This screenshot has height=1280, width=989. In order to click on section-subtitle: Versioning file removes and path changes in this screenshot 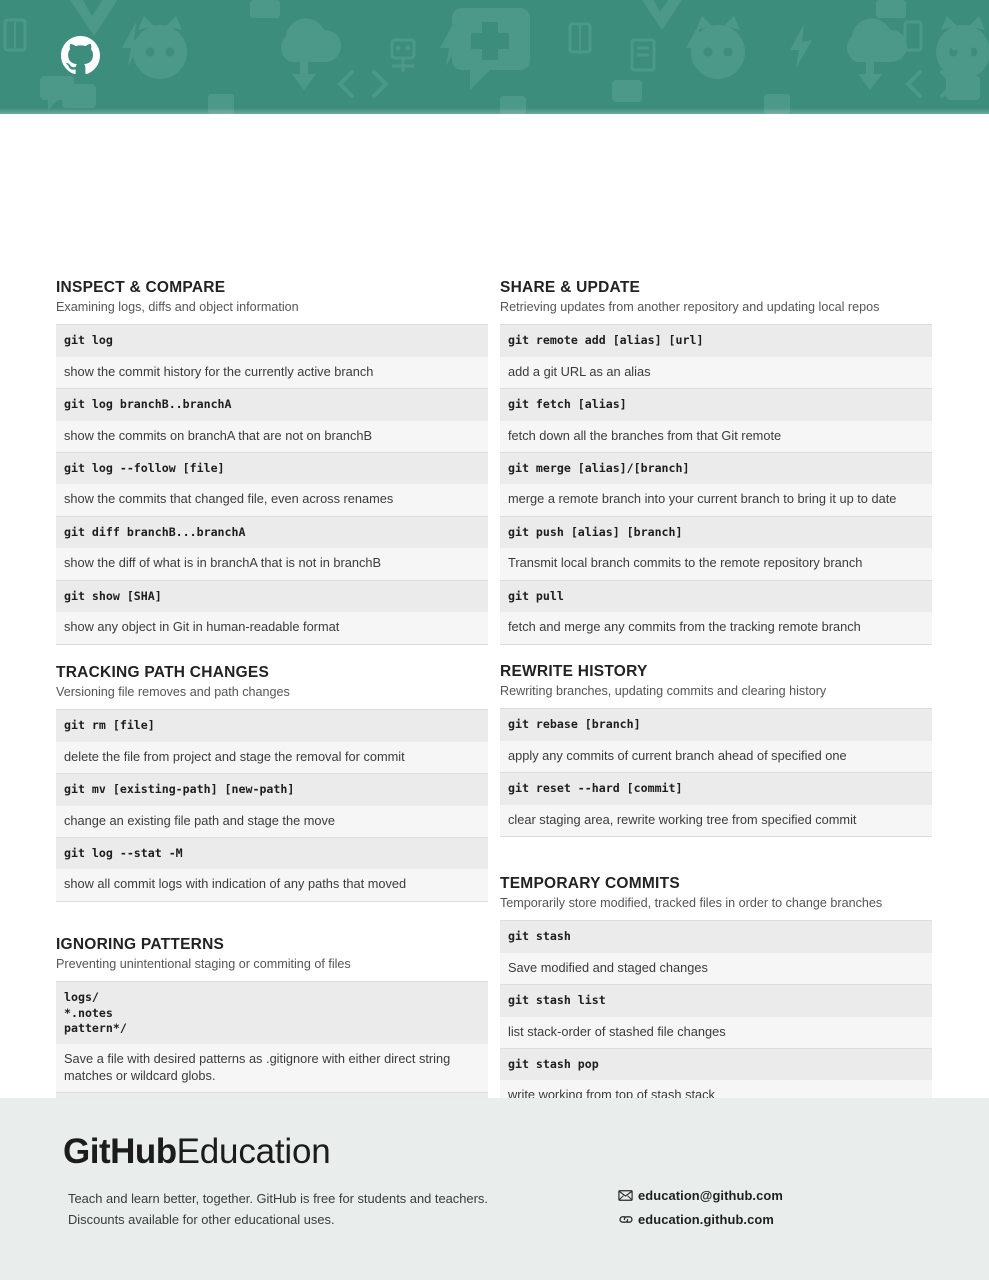, I will do `click(173, 691)`.